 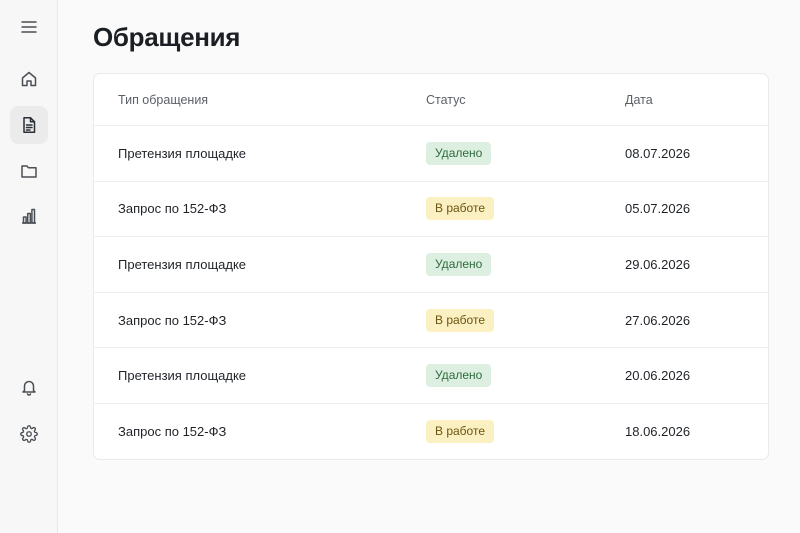 I want to click on table-row: Запрос по 152-ФЗ В работе 18.06.2026, so click(x=431, y=430).